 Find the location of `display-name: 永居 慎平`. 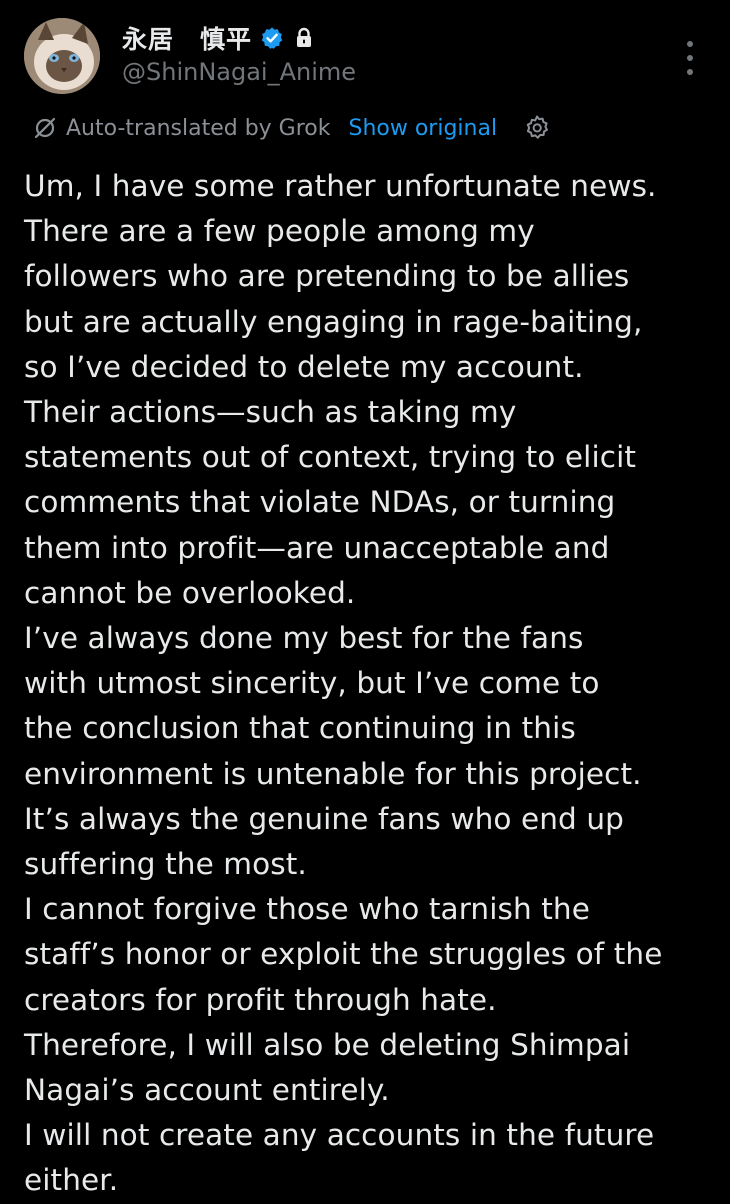

display-name: 永居 慎平 is located at coordinates (187, 38).